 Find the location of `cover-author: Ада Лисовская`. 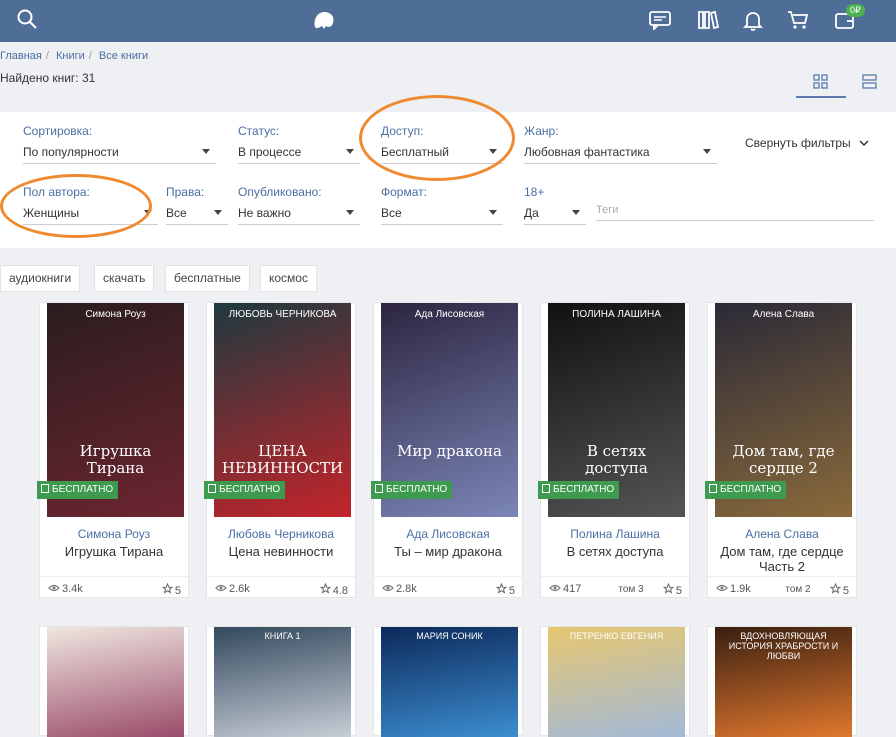

cover-author: Ада Лисовская is located at coordinates (449, 314).